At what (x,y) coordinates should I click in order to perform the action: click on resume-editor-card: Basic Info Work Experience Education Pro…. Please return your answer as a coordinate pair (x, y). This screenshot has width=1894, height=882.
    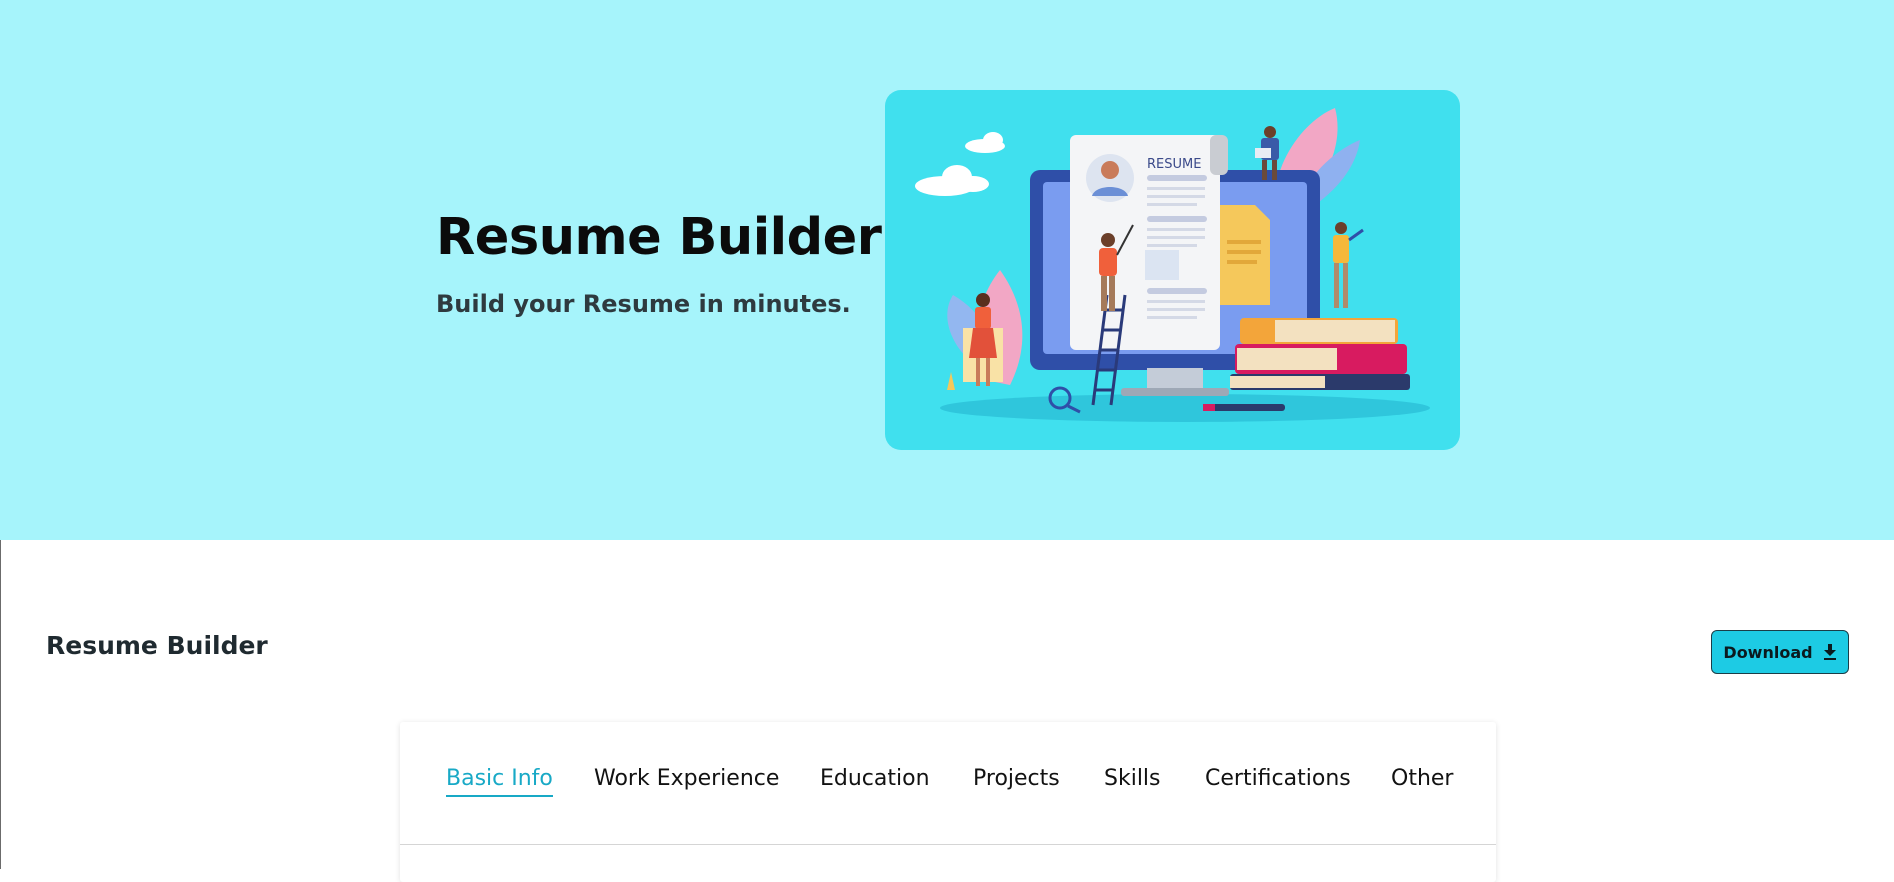
    Looking at the image, I should click on (948, 802).